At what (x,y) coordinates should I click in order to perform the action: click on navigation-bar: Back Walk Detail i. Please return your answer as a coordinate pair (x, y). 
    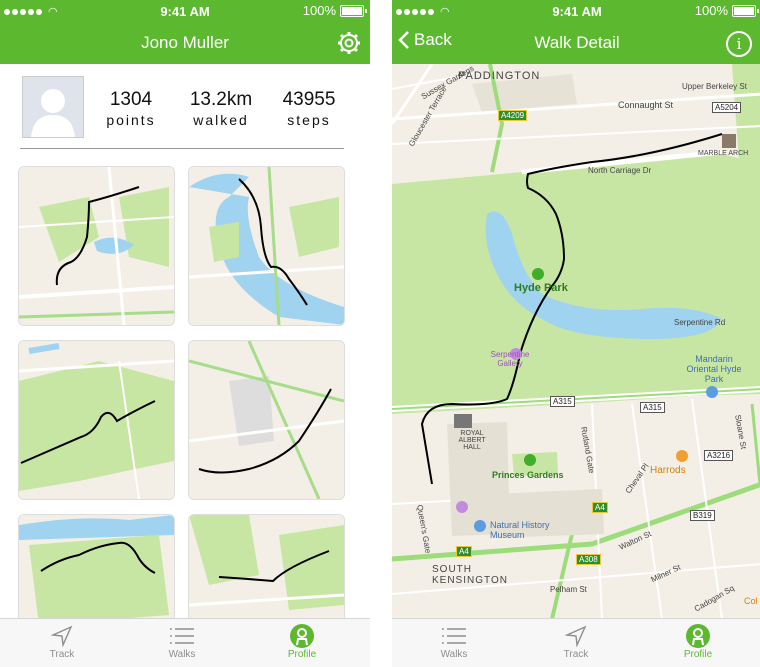
    Looking at the image, I should click on (576, 43).